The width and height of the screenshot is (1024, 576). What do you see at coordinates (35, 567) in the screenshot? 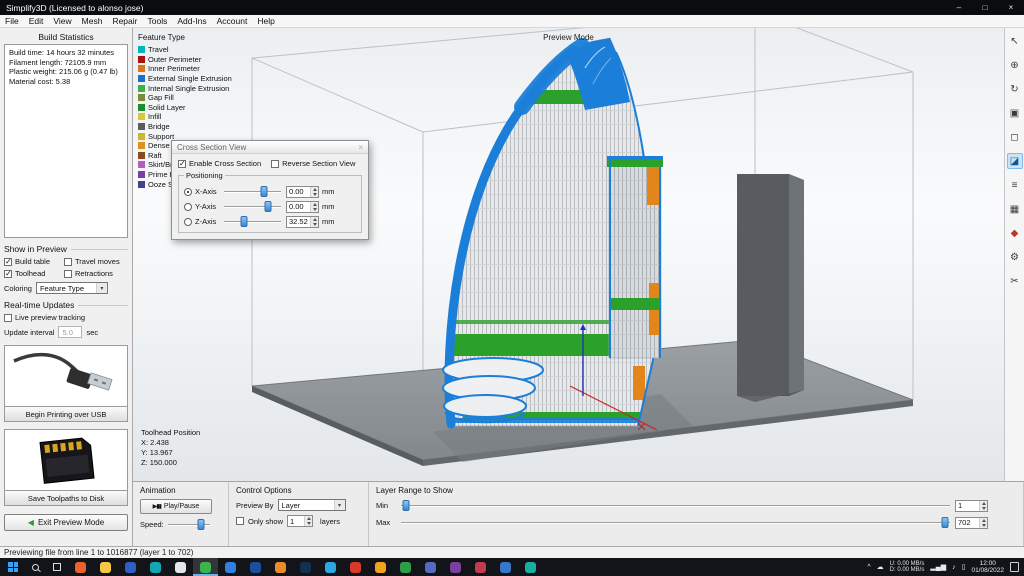
I see `search-button` at bounding box center [35, 567].